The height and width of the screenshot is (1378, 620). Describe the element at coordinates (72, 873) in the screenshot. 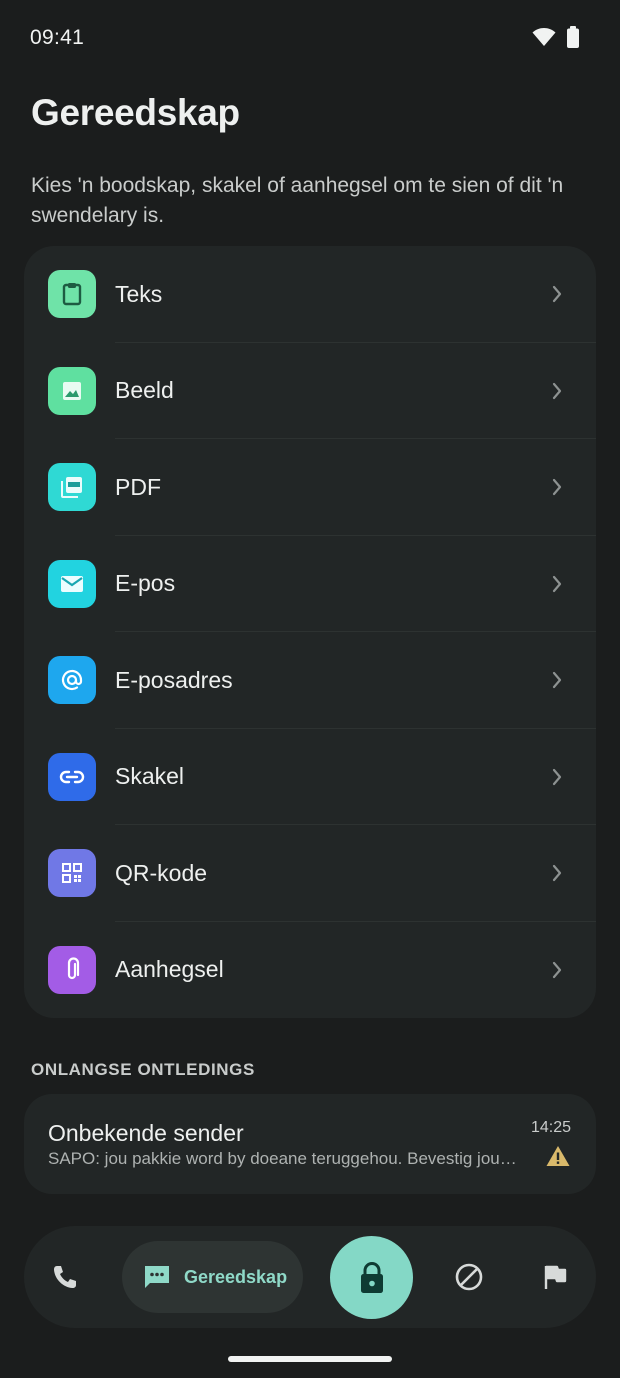

I see `qr-code-icon` at that location.